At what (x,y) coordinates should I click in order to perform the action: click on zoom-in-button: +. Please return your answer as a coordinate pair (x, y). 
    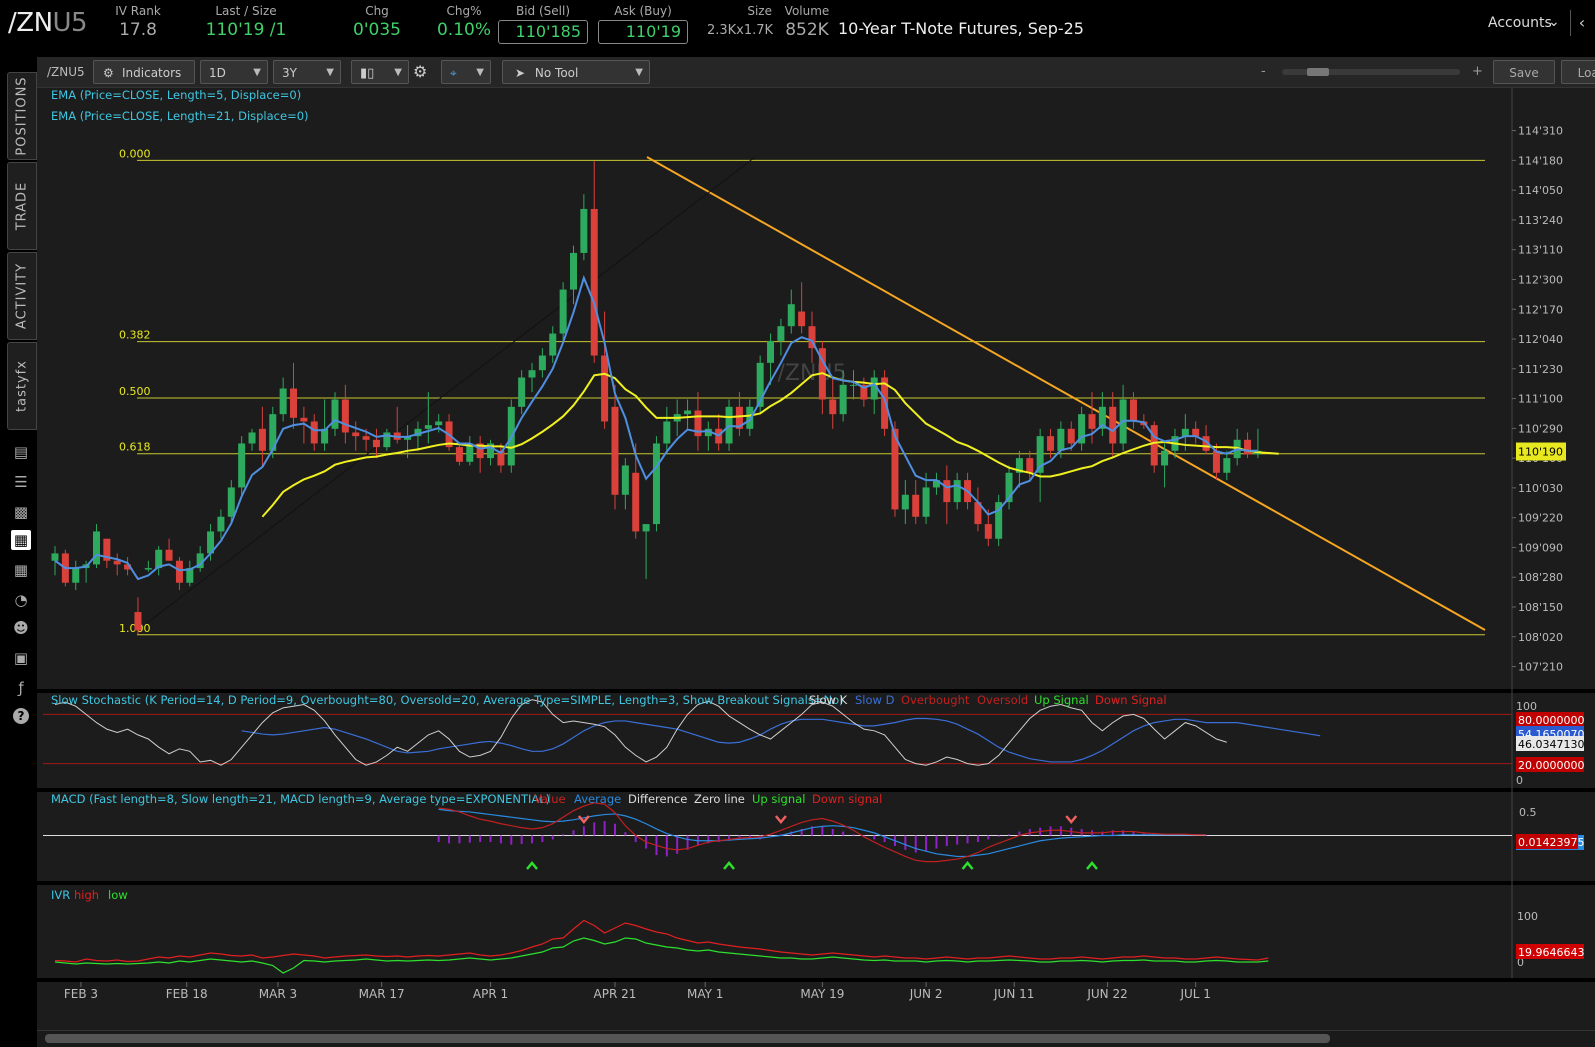
    Looking at the image, I should click on (1477, 71).